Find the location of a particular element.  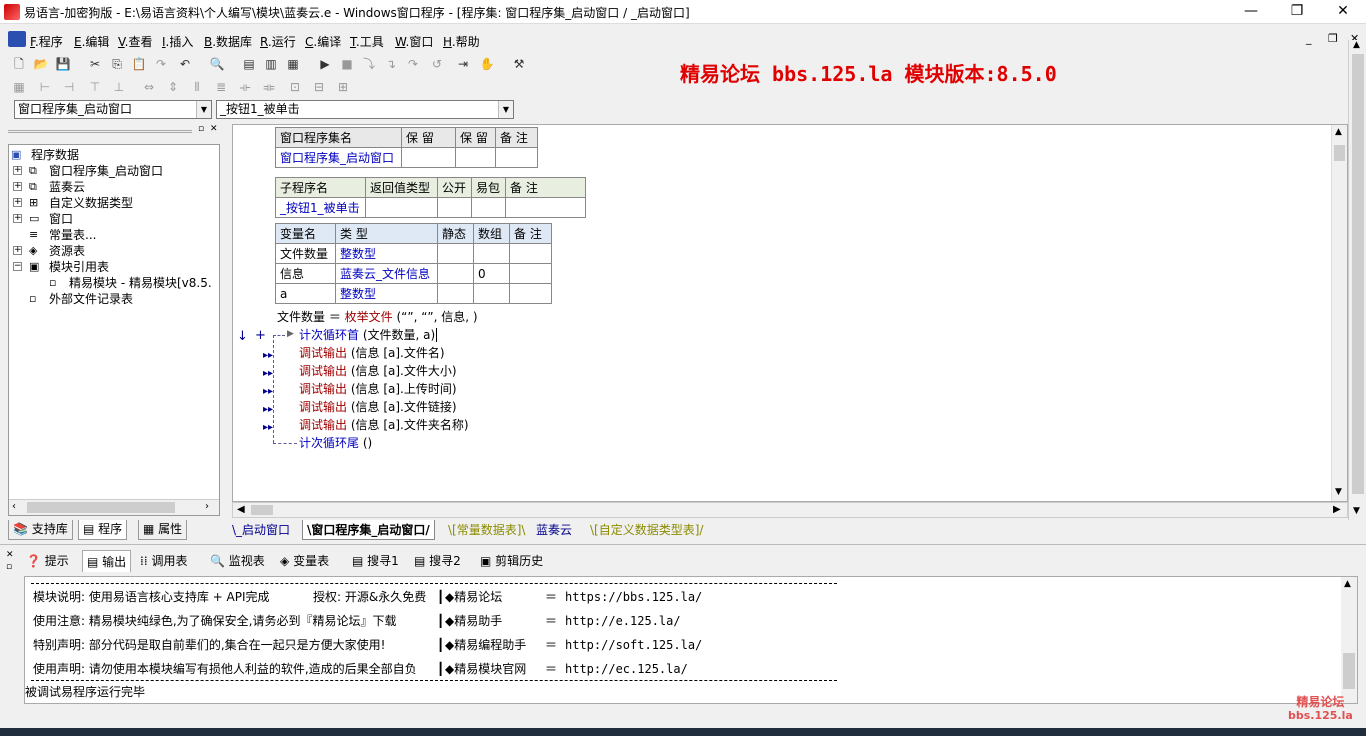

hand-icon: ✋ is located at coordinates (487, 64).